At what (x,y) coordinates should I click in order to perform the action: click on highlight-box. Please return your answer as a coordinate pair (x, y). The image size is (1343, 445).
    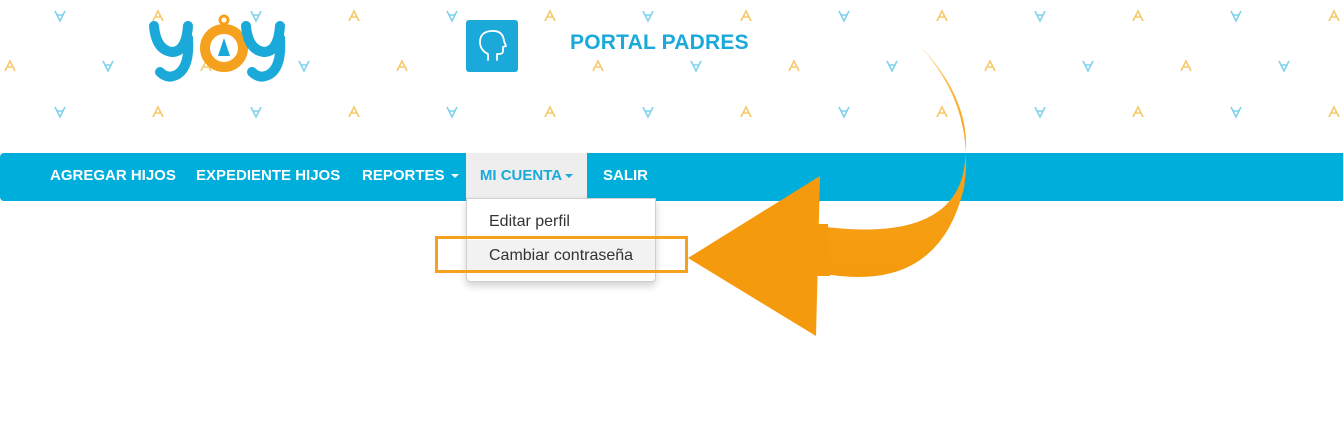
    Looking at the image, I should click on (561, 254).